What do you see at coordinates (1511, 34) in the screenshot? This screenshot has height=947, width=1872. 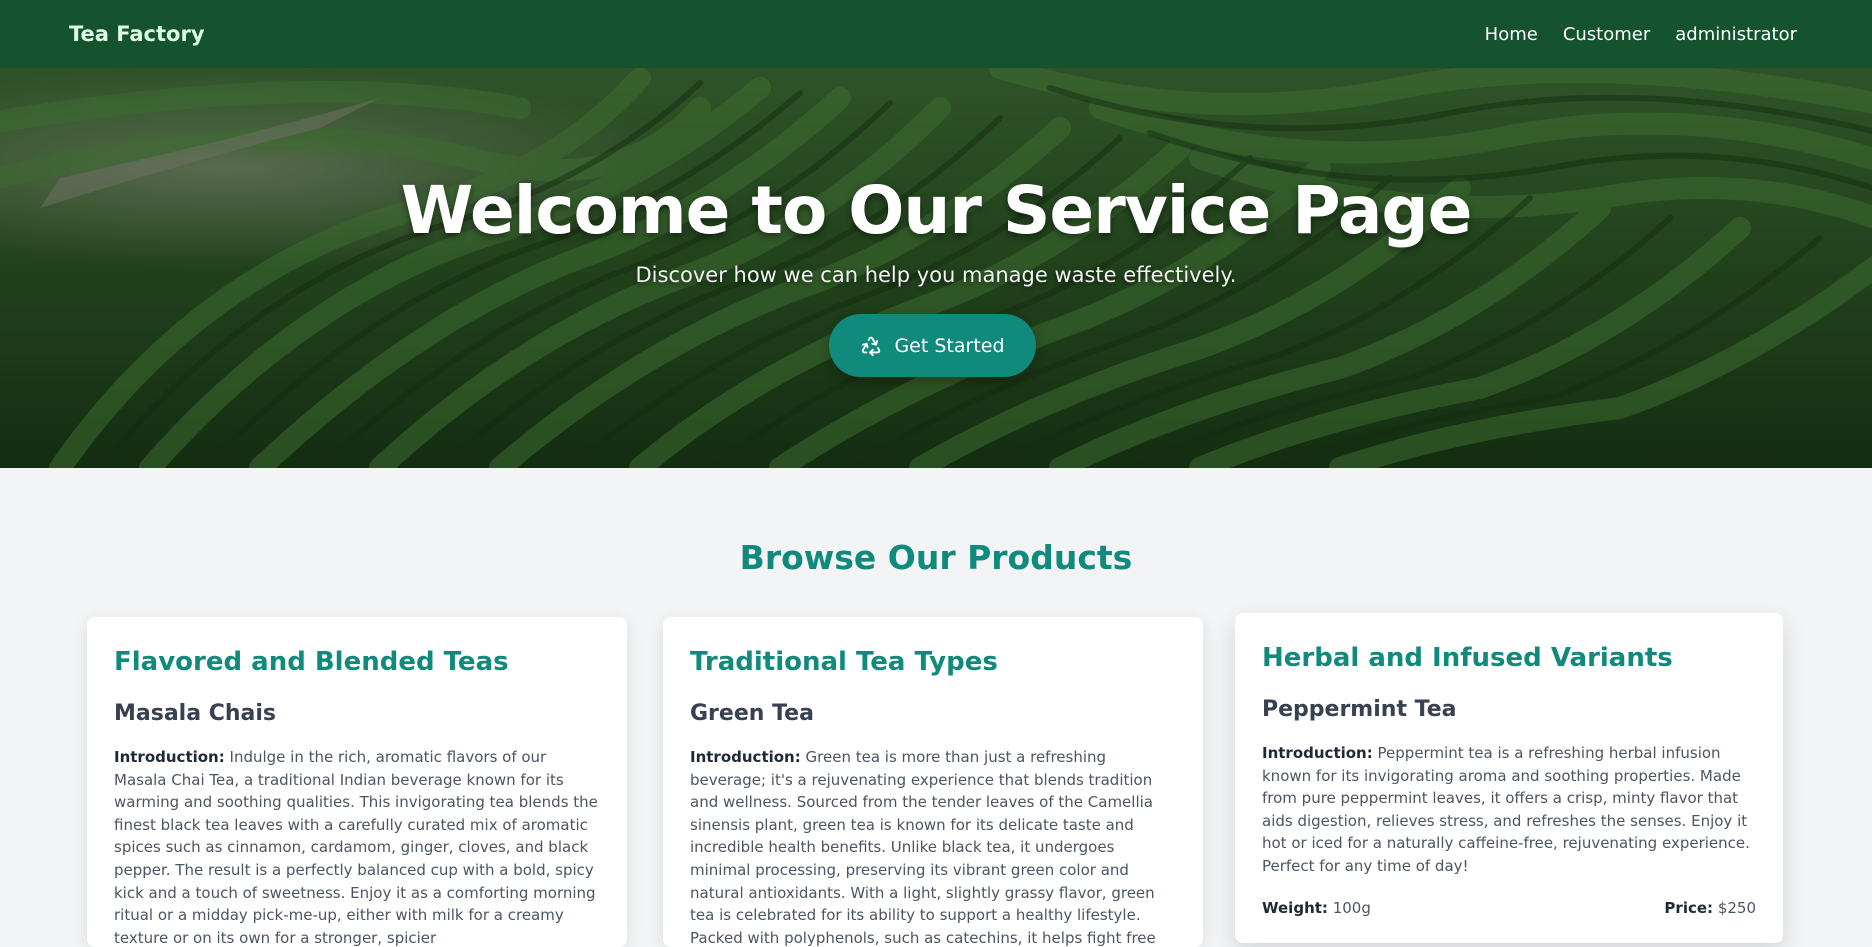 I see `nav-link-home: Home` at bounding box center [1511, 34].